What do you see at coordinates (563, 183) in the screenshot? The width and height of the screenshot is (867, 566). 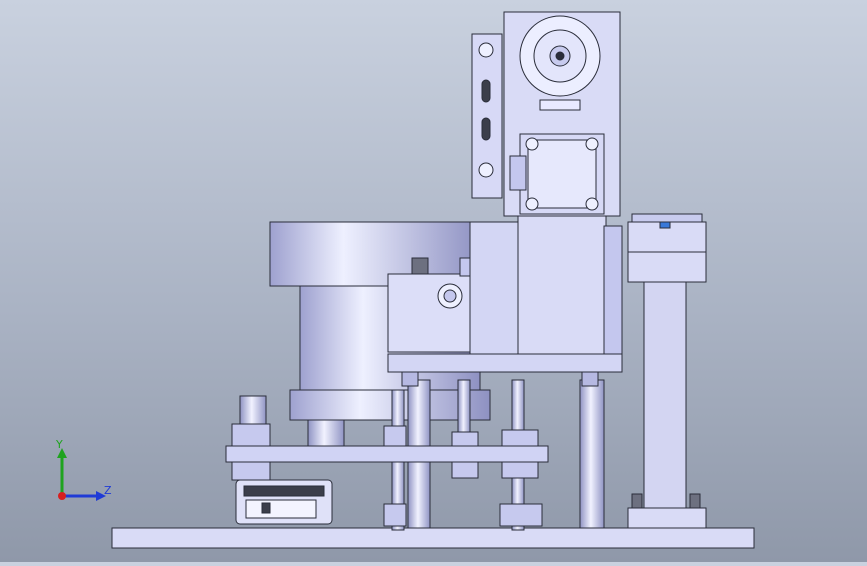 I see `tower` at bounding box center [563, 183].